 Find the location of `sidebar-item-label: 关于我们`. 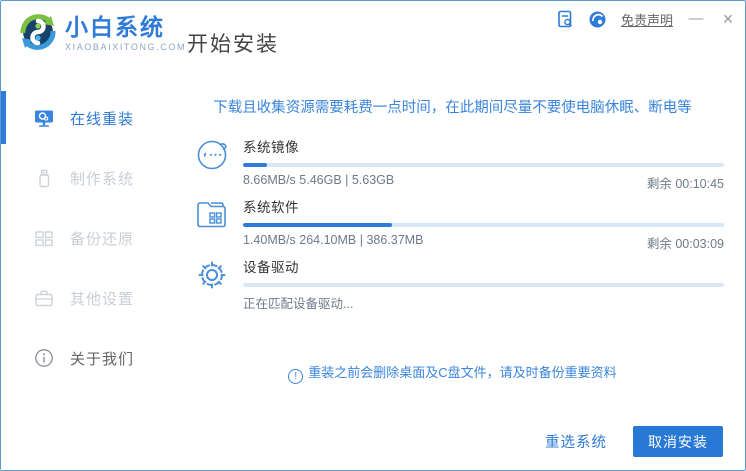

sidebar-item-label: 关于我们 is located at coordinates (102, 359).